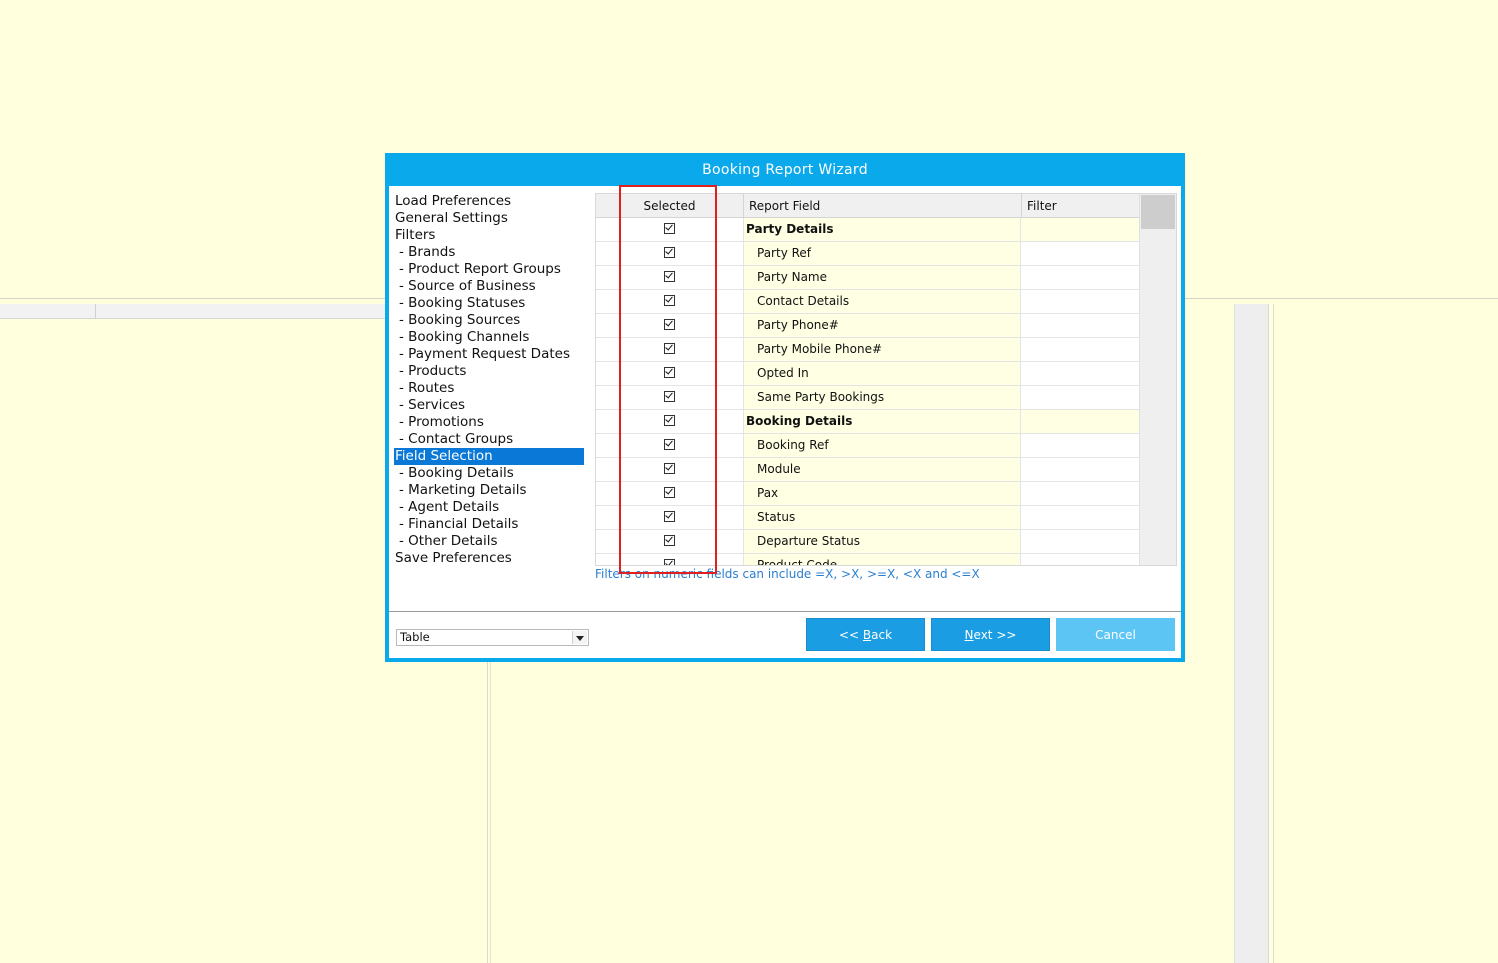  Describe the element at coordinates (1115, 634) in the screenshot. I see `cancel-button: Cancel` at that location.